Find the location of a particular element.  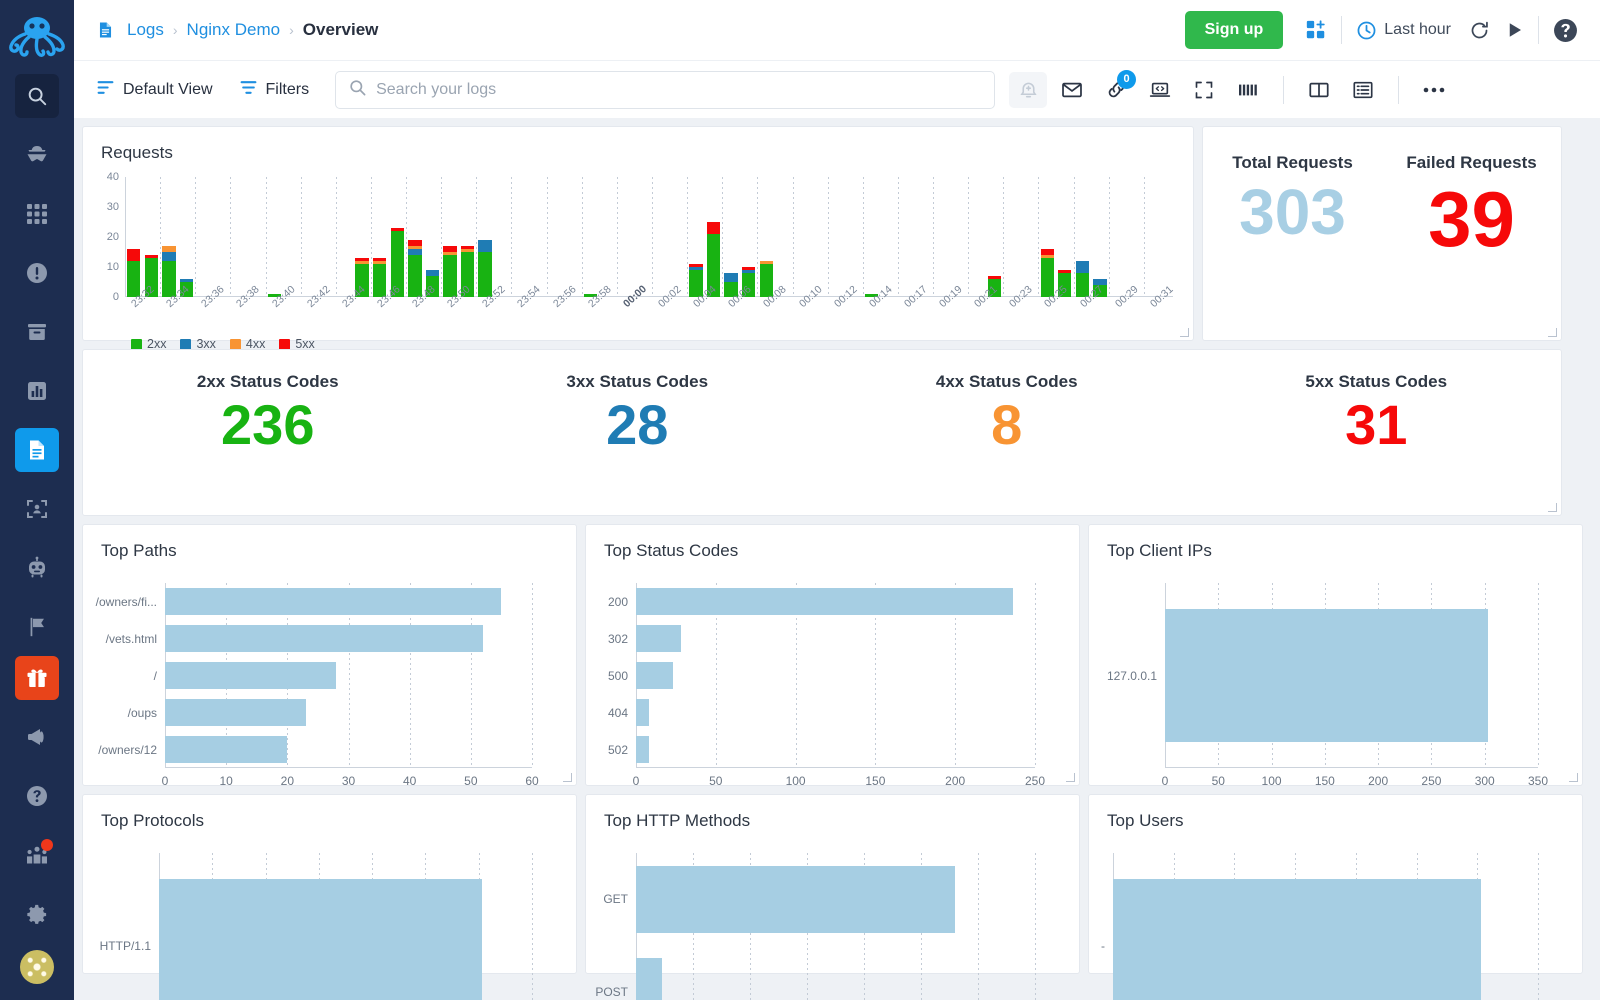

category-label: /vets.html is located at coordinates (131, 638).